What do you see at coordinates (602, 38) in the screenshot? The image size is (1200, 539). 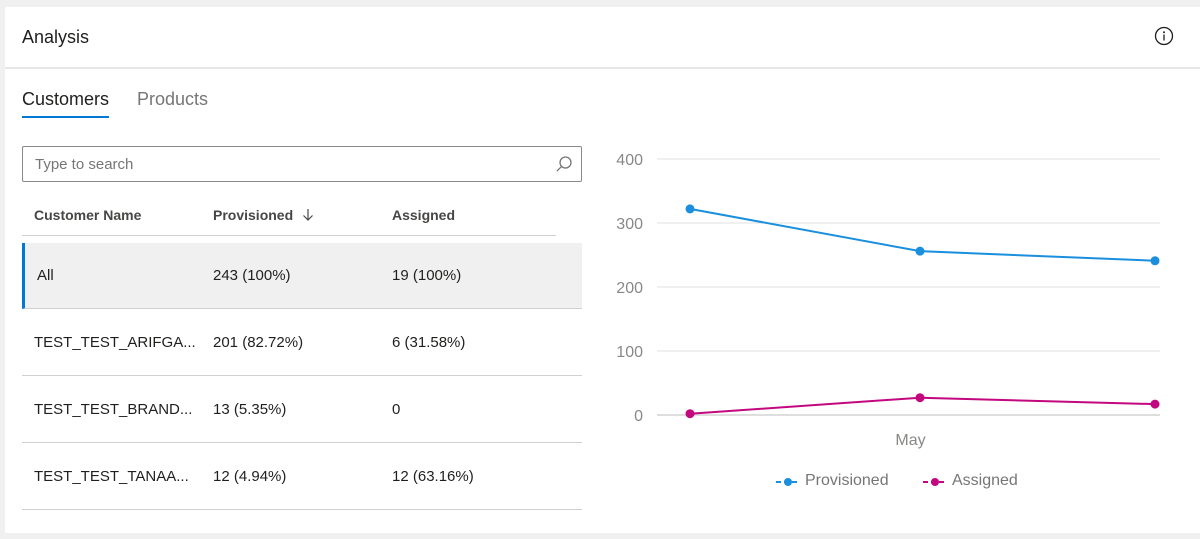 I see `card-header: Analysis` at bounding box center [602, 38].